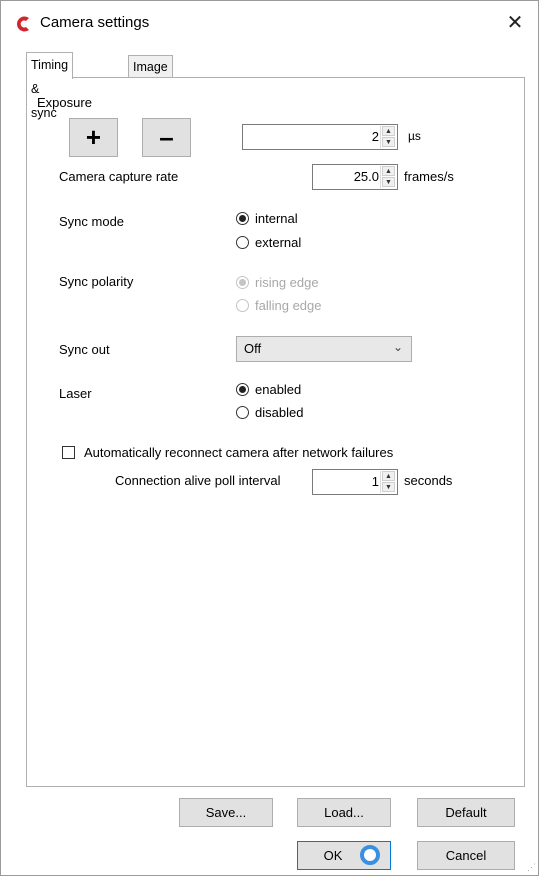 The image size is (539, 876). What do you see at coordinates (278, 389) in the screenshot?
I see `laser-enabled-label: enabled` at bounding box center [278, 389].